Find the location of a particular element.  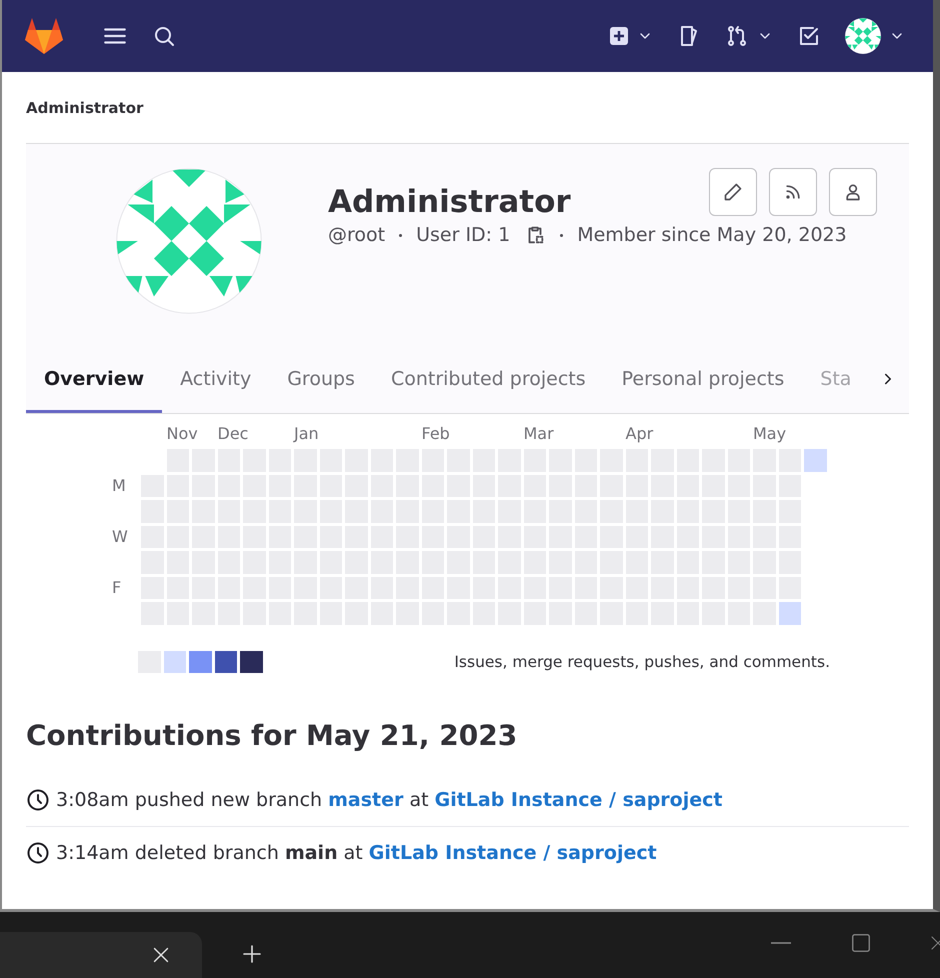

legend-text: Issues, merge requests, pushes, and comments. is located at coordinates (642, 661).